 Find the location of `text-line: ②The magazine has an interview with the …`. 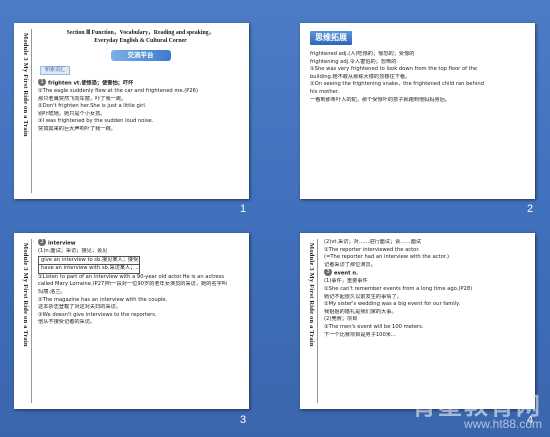

text-line: ②The magazine has an interview with the … is located at coordinates (103, 299).